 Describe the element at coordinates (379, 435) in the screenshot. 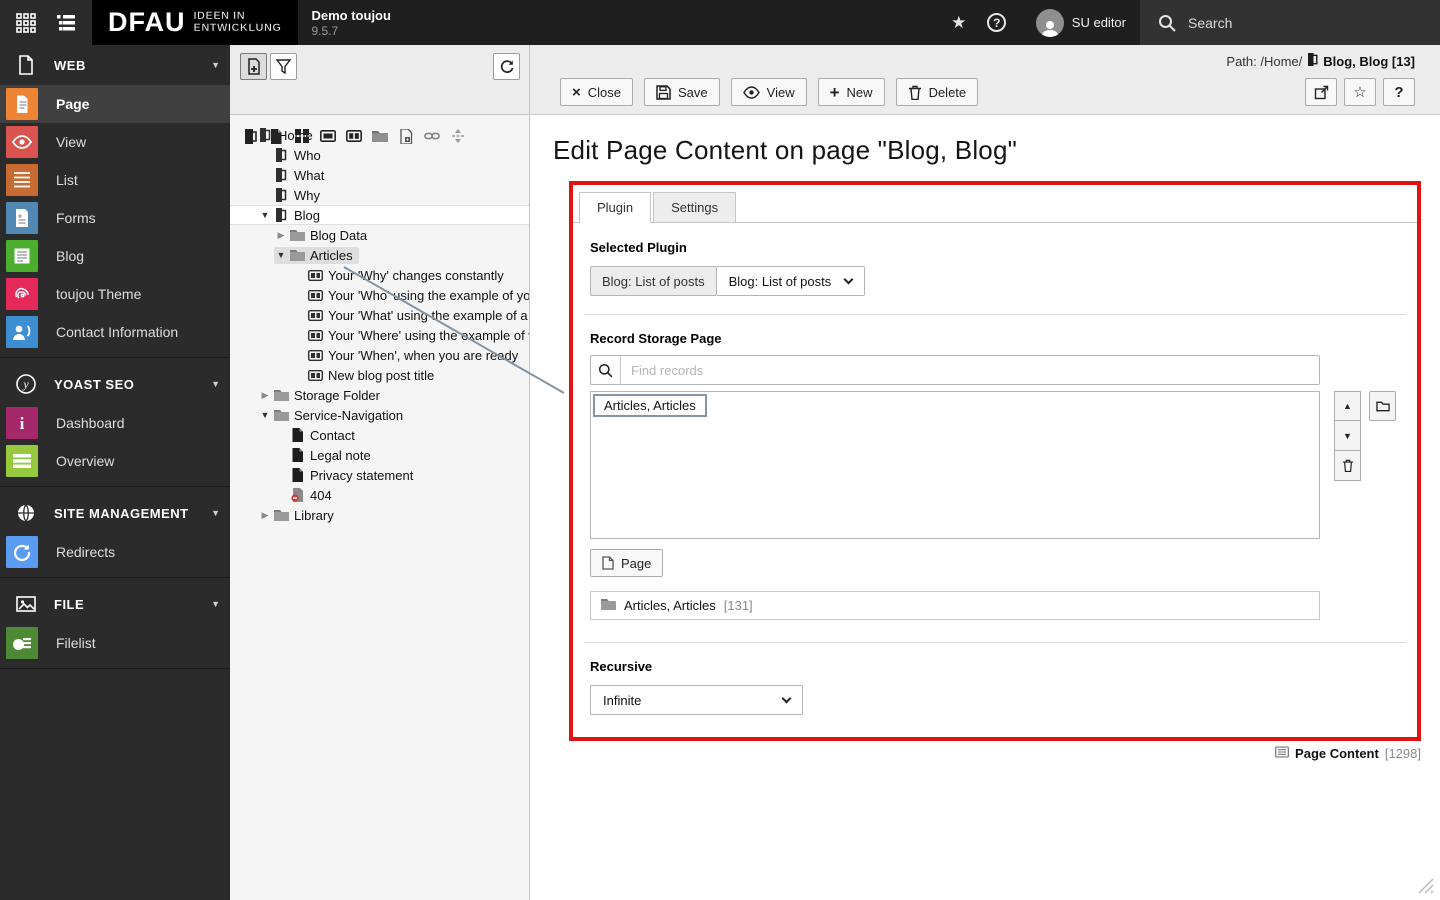

I see `tree-item-contact: Contact` at that location.